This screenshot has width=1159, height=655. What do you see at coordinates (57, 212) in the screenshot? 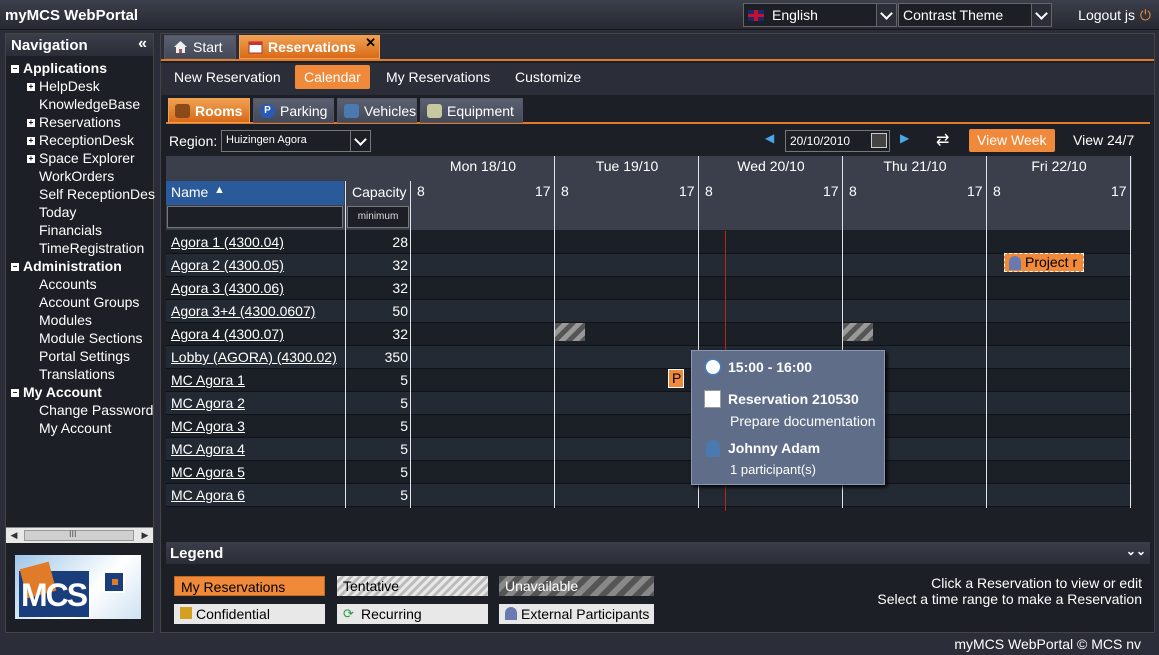
I see `nav-item: Today` at bounding box center [57, 212].